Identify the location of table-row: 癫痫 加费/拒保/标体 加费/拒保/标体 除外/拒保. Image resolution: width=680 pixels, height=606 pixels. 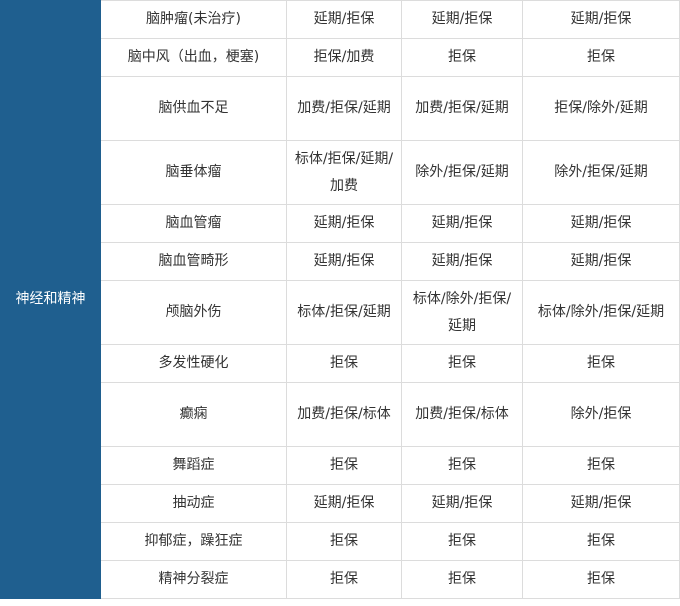
(340, 414).